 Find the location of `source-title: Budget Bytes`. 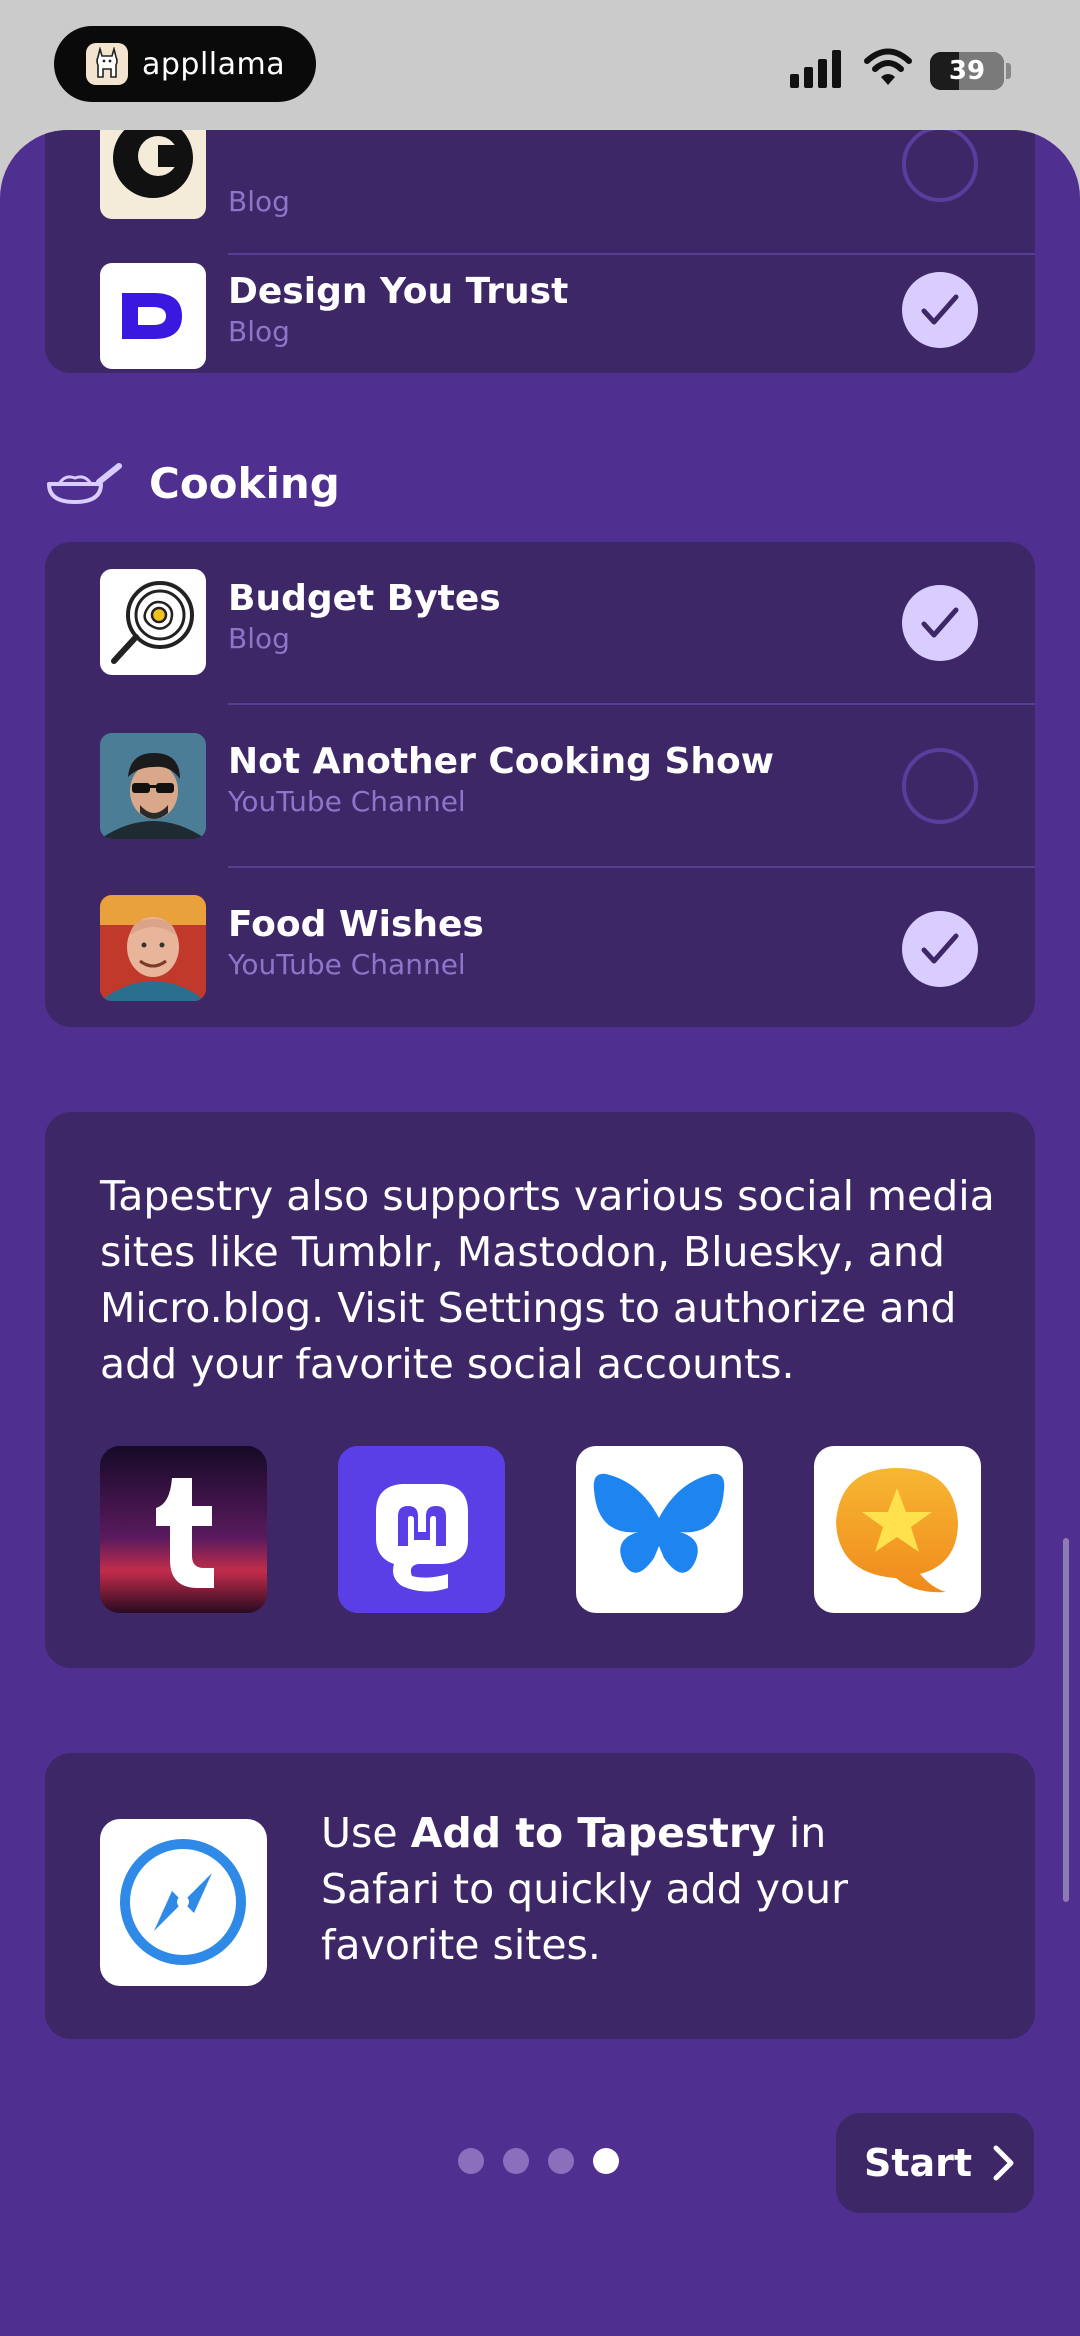

source-title: Budget Bytes is located at coordinates (364, 598).